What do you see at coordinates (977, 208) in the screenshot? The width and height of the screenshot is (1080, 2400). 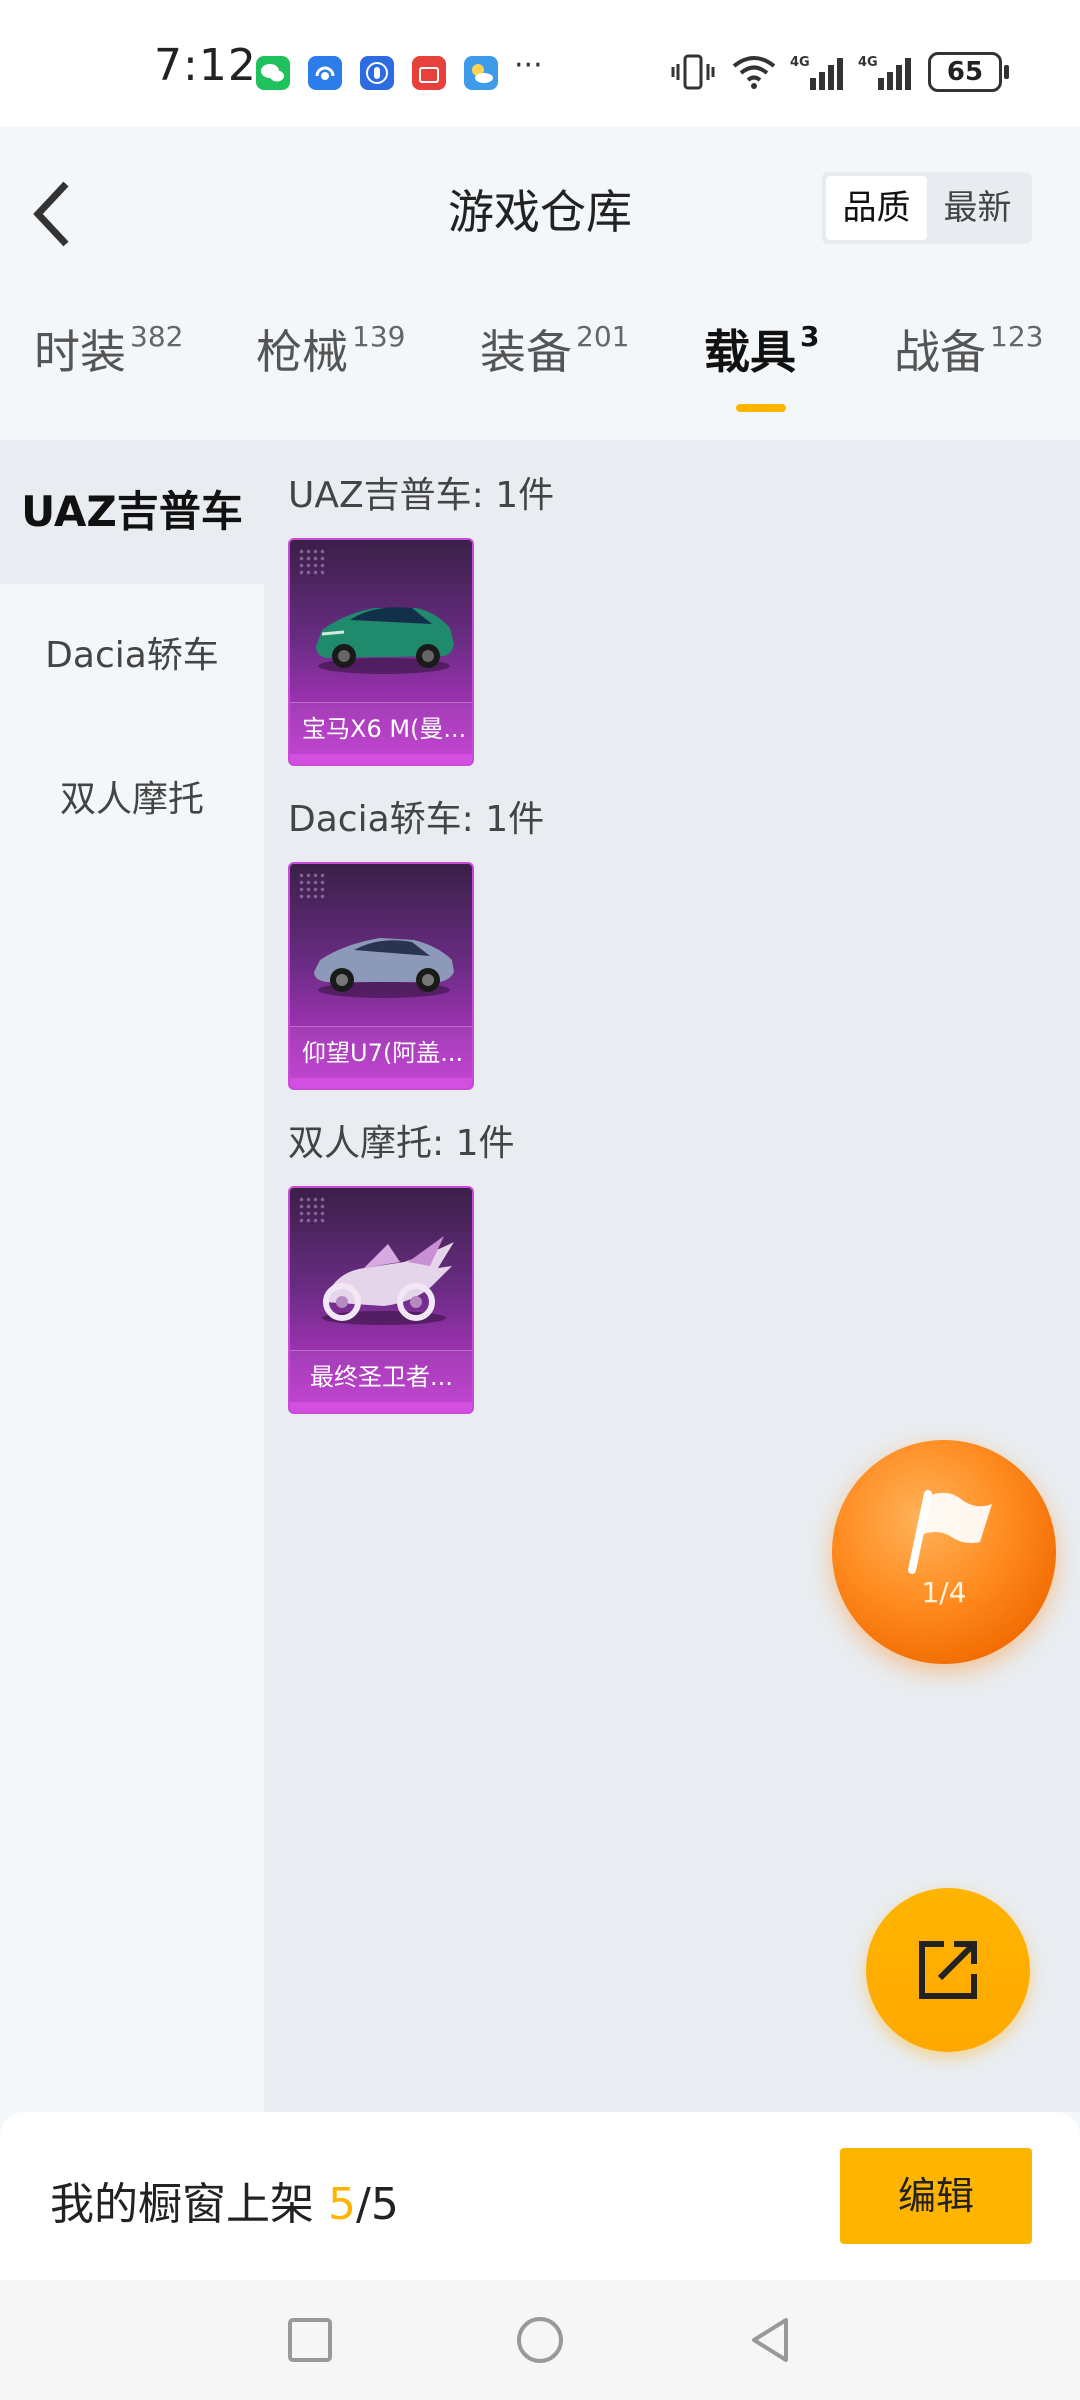 I see `sort-newest-option: 最新` at bounding box center [977, 208].